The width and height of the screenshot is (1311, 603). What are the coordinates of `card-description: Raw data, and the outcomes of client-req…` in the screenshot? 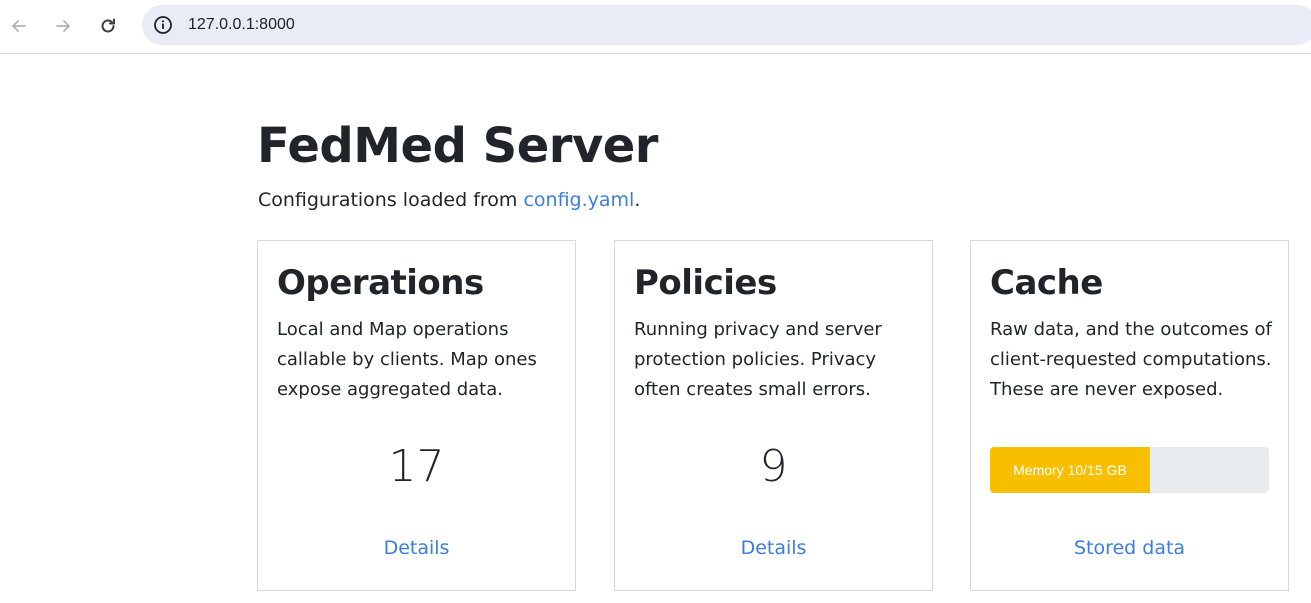 It's located at (1131, 359).